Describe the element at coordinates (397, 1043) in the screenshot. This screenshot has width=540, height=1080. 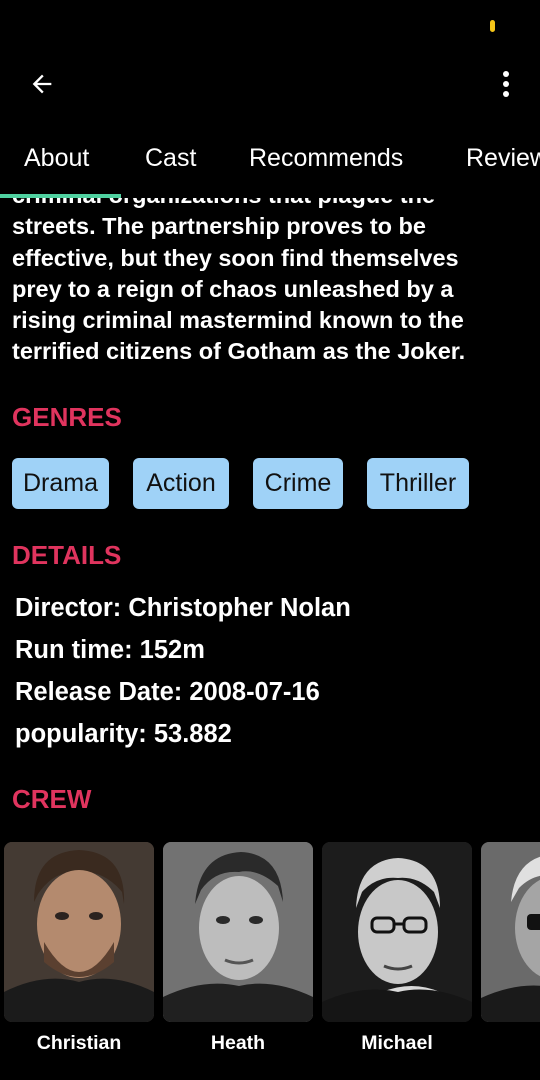
I see `crew-name: Michael` at that location.